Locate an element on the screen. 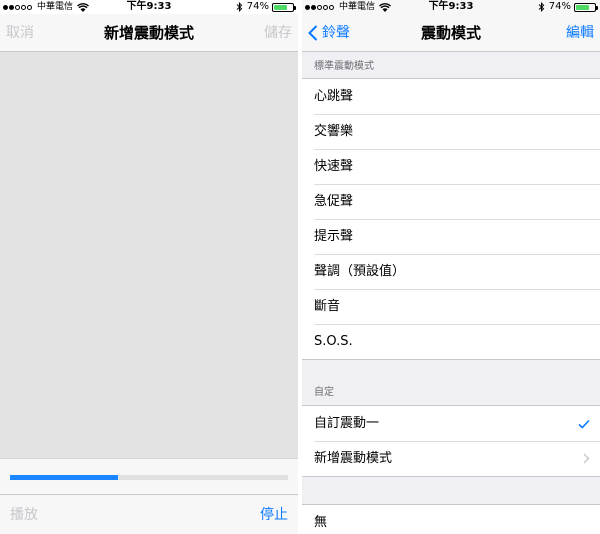 The width and height of the screenshot is (600, 534). none-item: 無 is located at coordinates (451, 519).